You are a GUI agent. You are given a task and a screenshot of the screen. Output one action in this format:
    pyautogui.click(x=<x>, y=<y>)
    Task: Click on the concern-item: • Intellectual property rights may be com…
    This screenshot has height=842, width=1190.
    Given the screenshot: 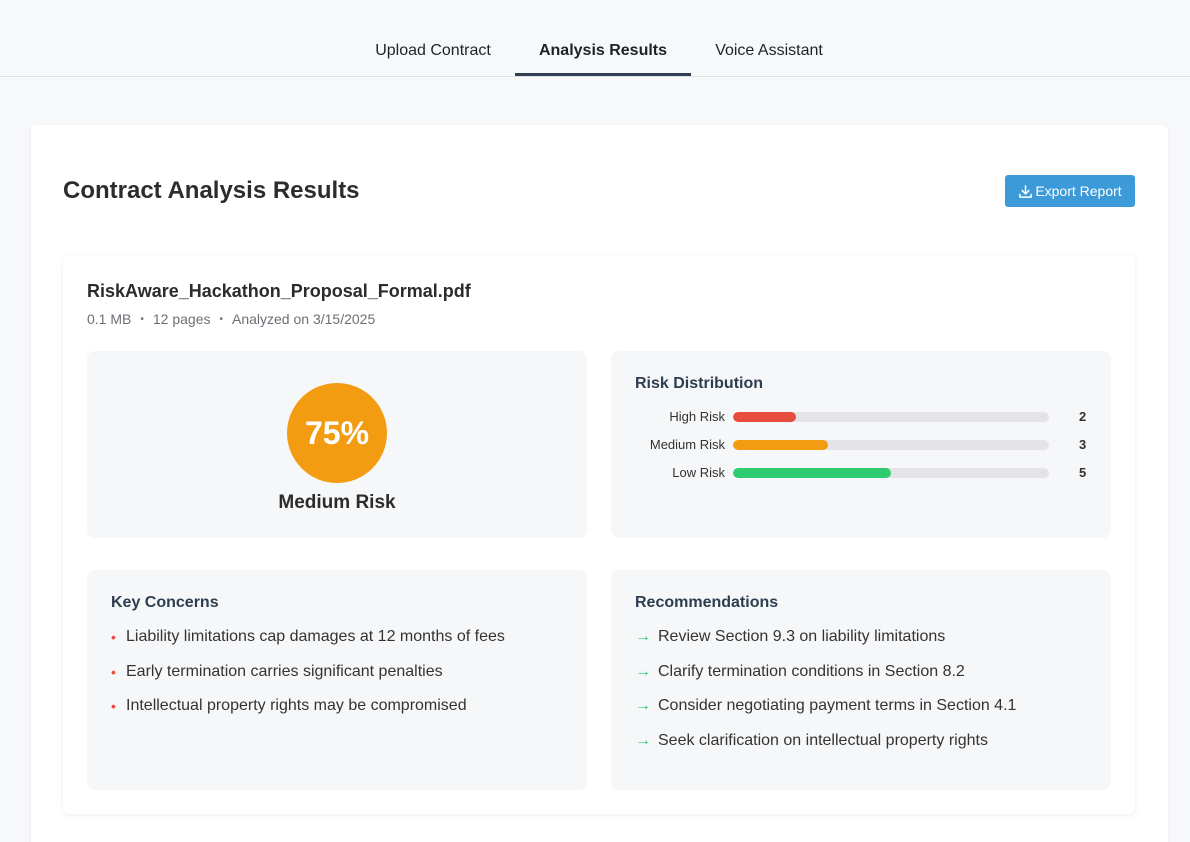 What is the action you would take?
    pyautogui.click(x=308, y=713)
    